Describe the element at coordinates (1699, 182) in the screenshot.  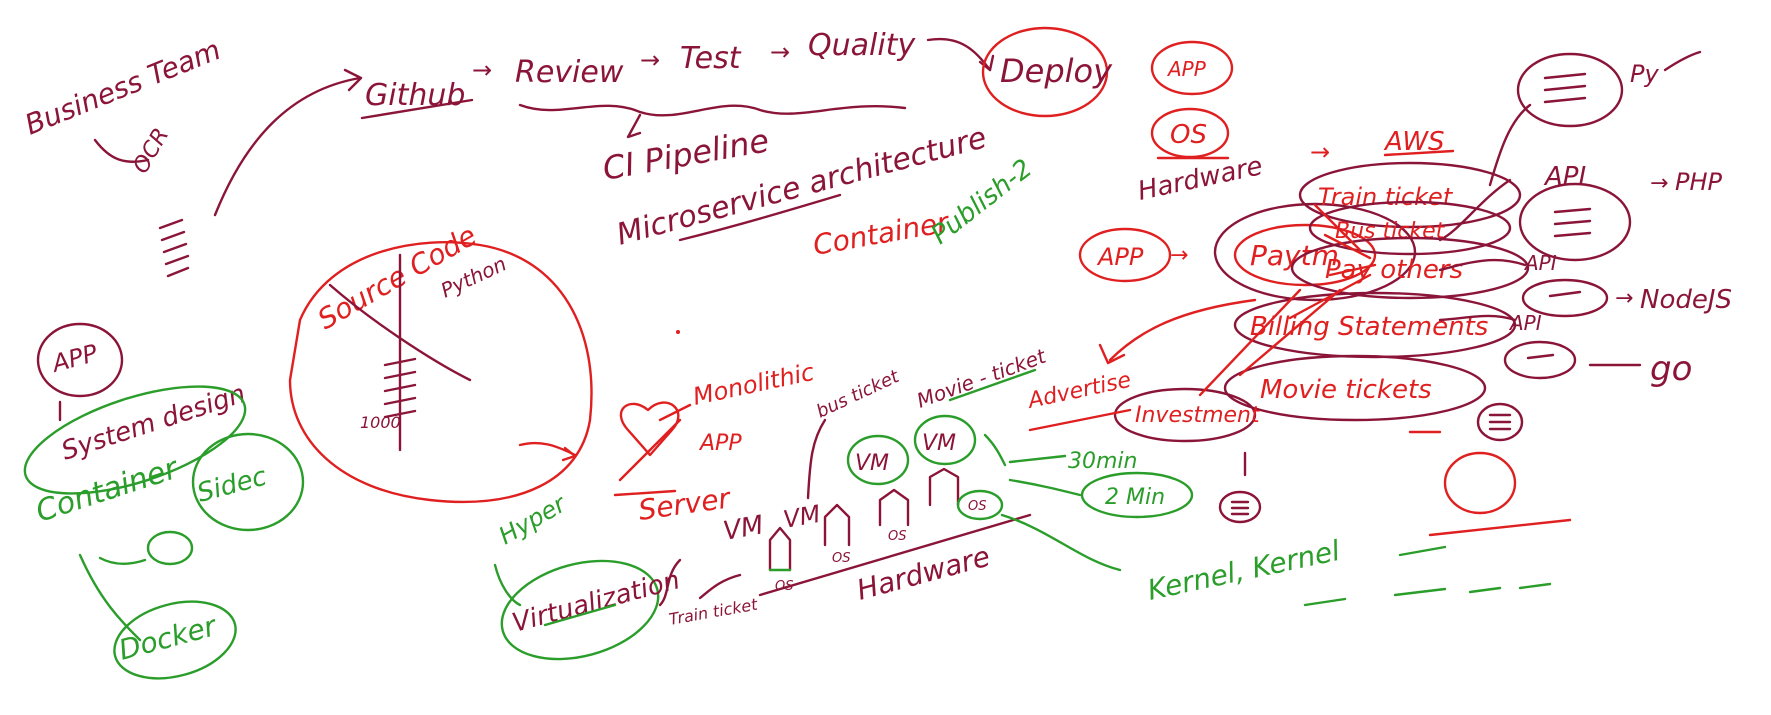
I see `php-label: PHP` at that location.